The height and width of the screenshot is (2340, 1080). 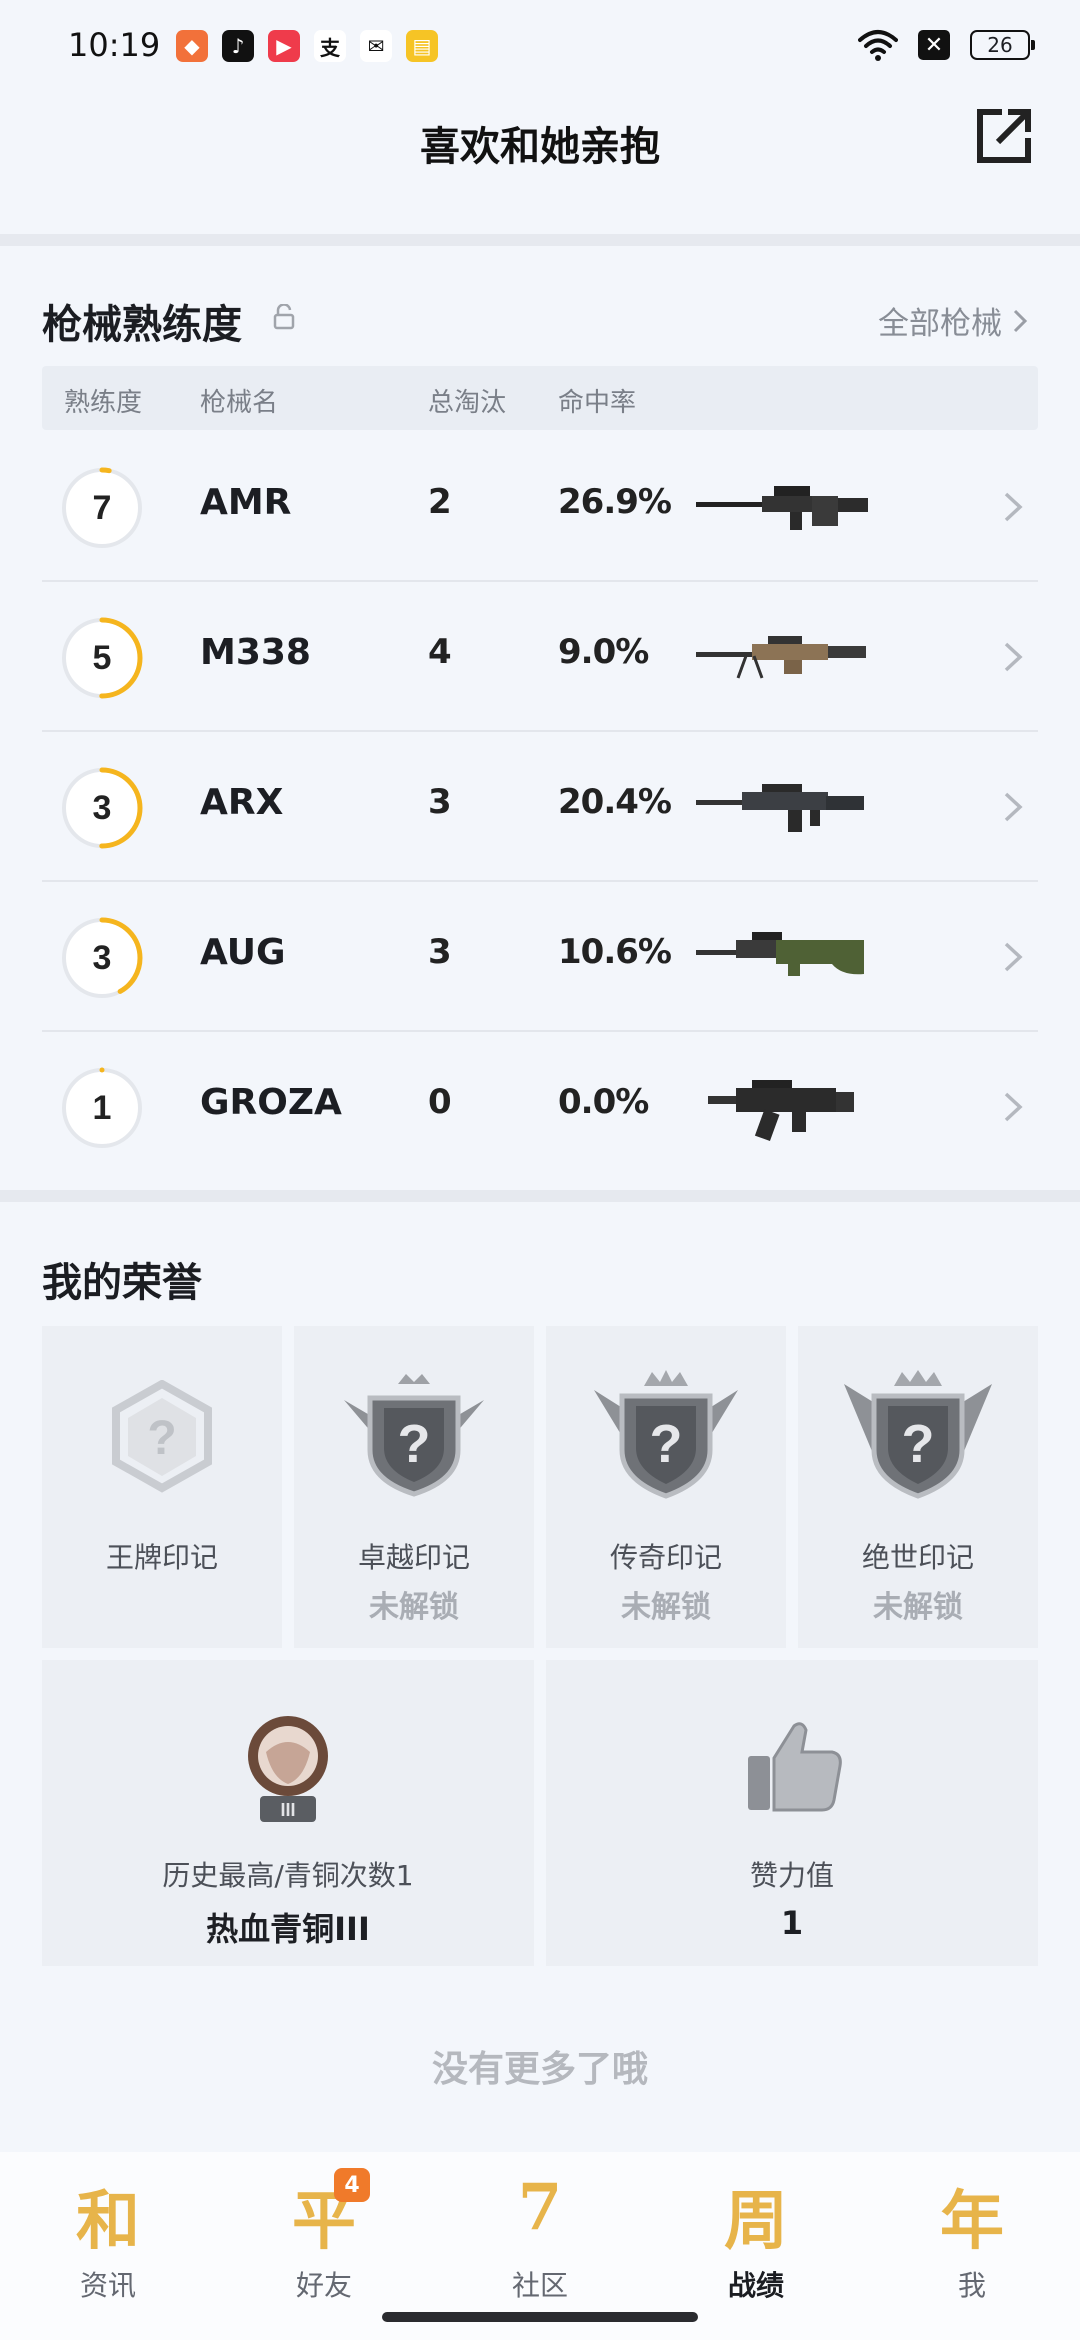 I want to click on proficiency-level: 7, so click(x=102, y=507).